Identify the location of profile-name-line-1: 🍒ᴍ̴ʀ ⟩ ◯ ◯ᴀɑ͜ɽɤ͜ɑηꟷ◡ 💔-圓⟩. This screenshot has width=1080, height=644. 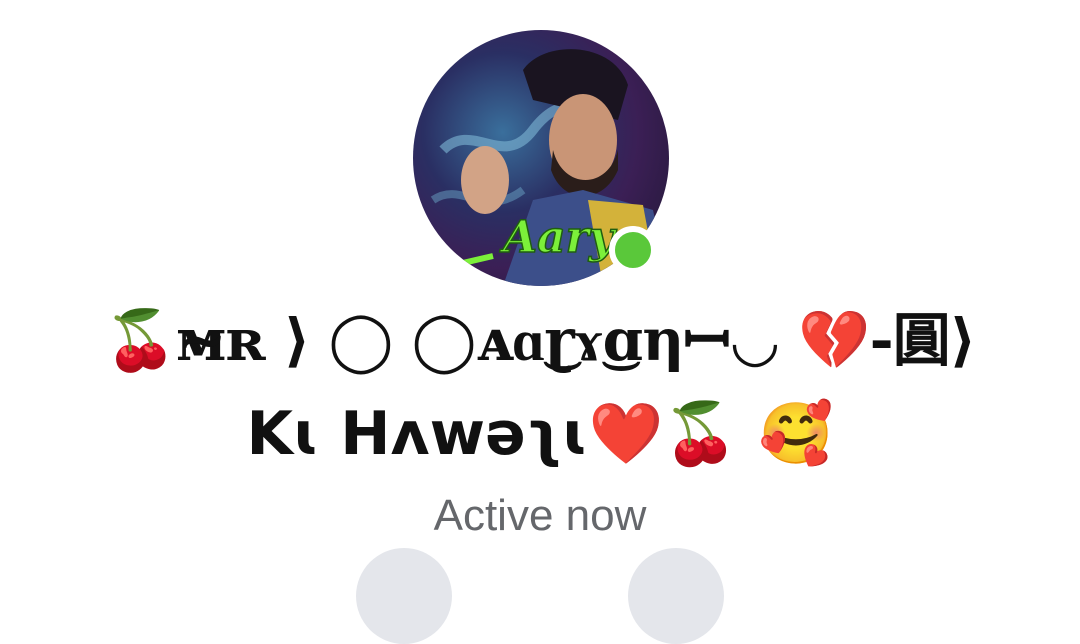
(540, 340).